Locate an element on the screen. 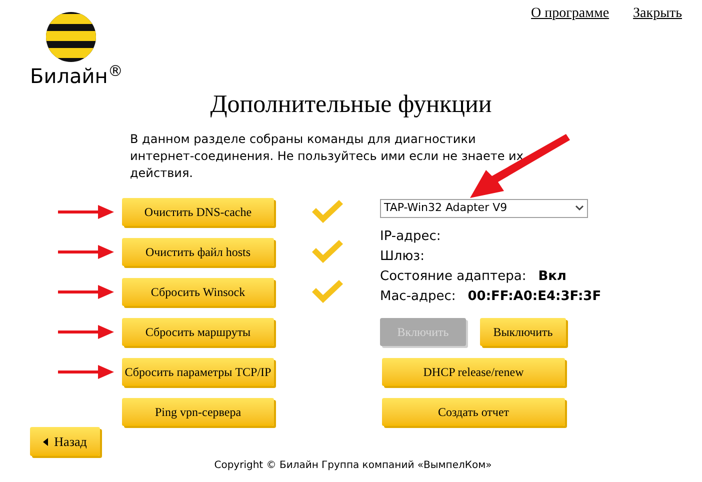 The height and width of the screenshot is (482, 702). header-link: О программе is located at coordinates (570, 45).